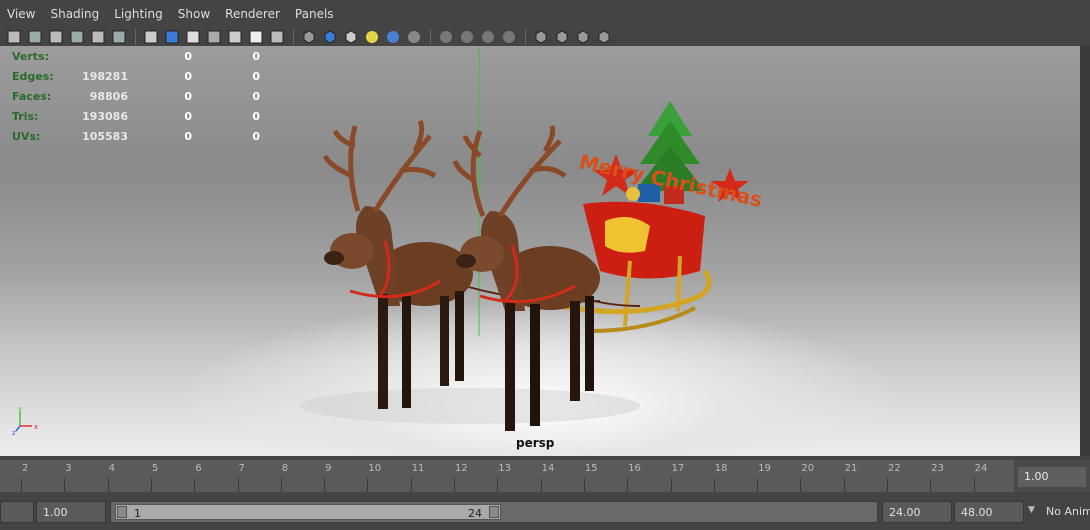 The width and height of the screenshot is (1090, 530). I want to click on viewport-scrollbar, so click(1085, 251).